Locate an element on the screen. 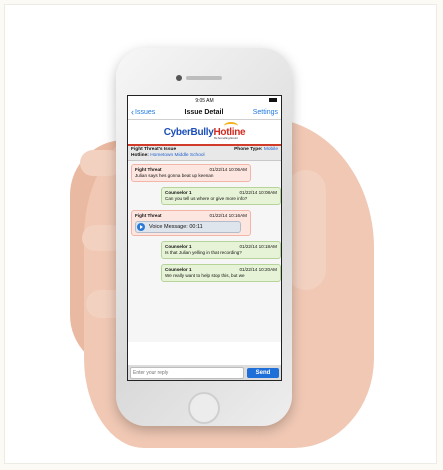 The height and width of the screenshot is (470, 443). message-time: 01/22/14 10:20AM is located at coordinates (258, 269).